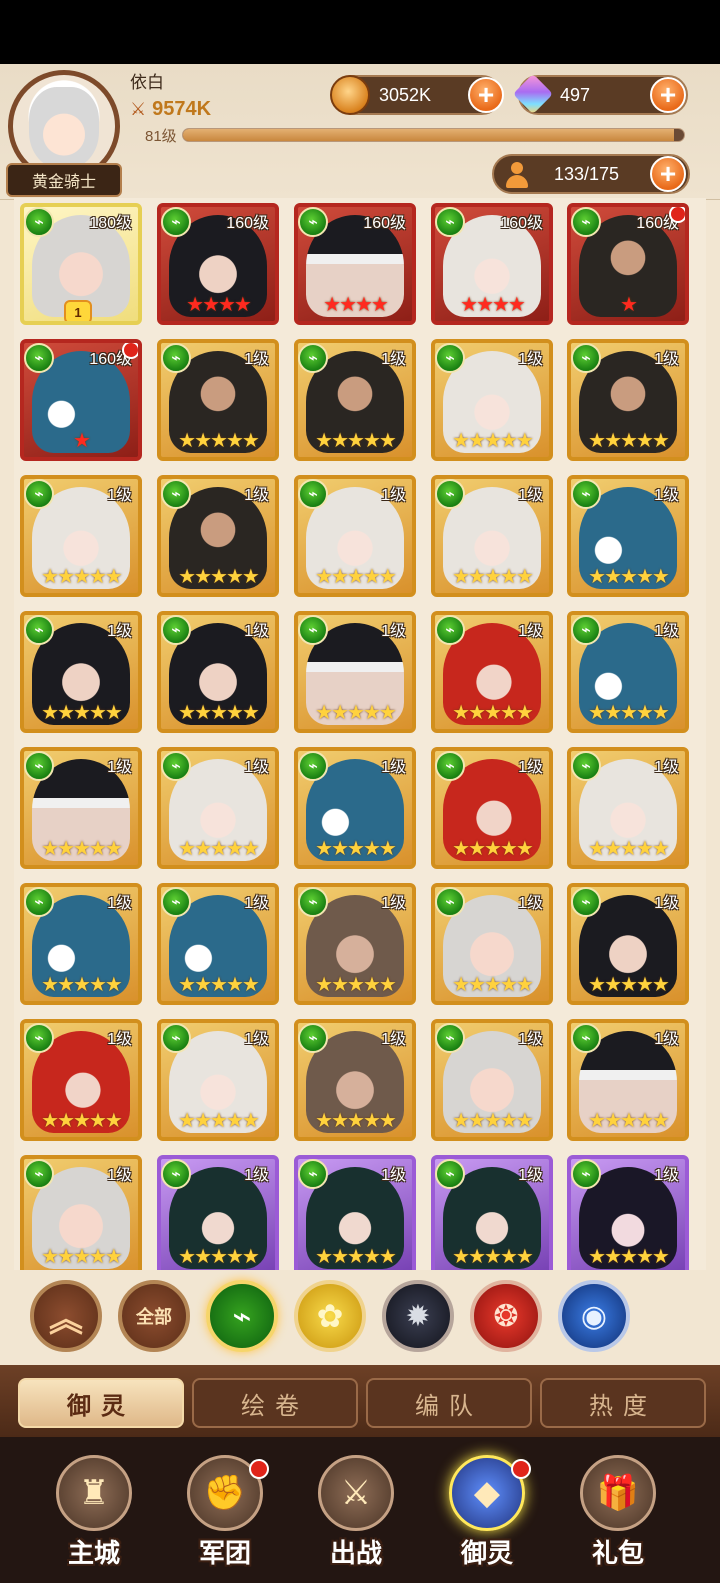 This screenshot has width=720, height=1583. What do you see at coordinates (629, 305) in the screenshot?
I see `hero-stars: ★` at bounding box center [629, 305].